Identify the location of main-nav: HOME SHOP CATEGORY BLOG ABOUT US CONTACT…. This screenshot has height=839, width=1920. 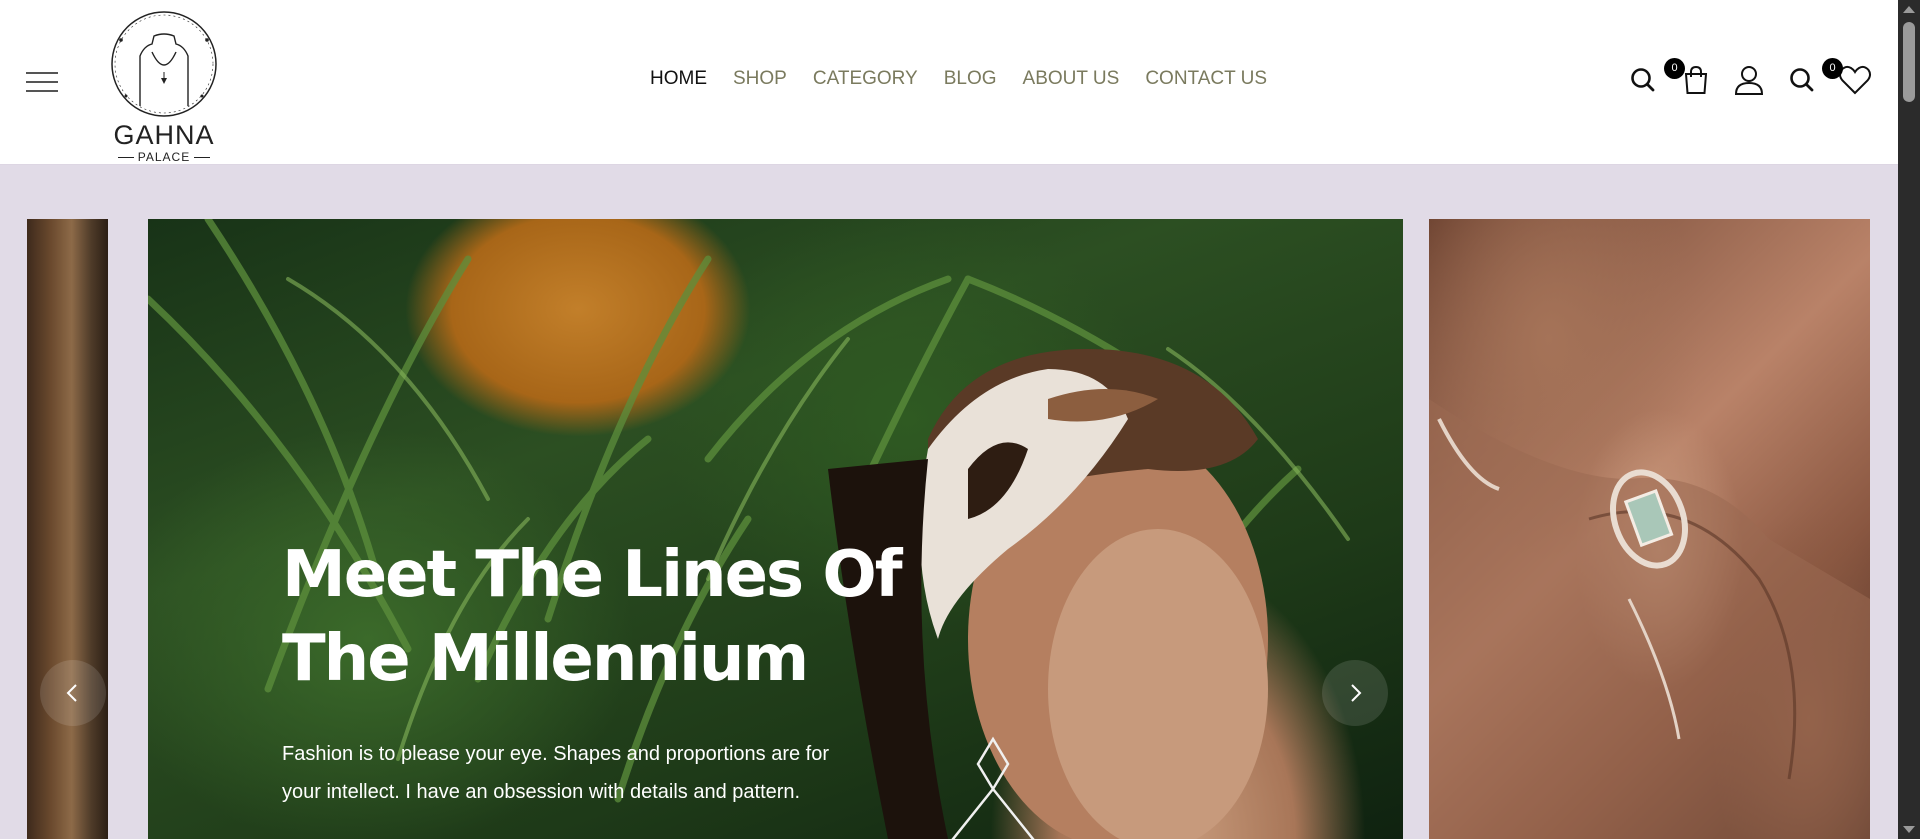
(971, 79).